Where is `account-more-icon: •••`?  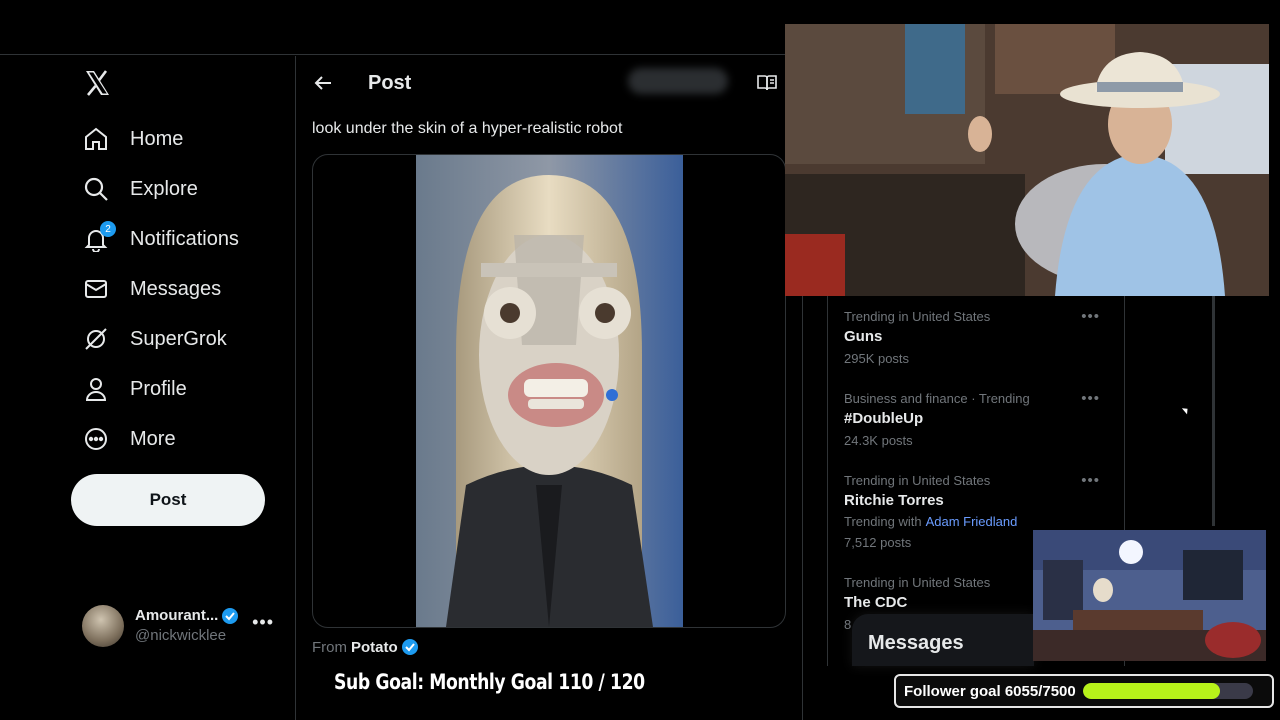
account-more-icon: ••• is located at coordinates (263, 622).